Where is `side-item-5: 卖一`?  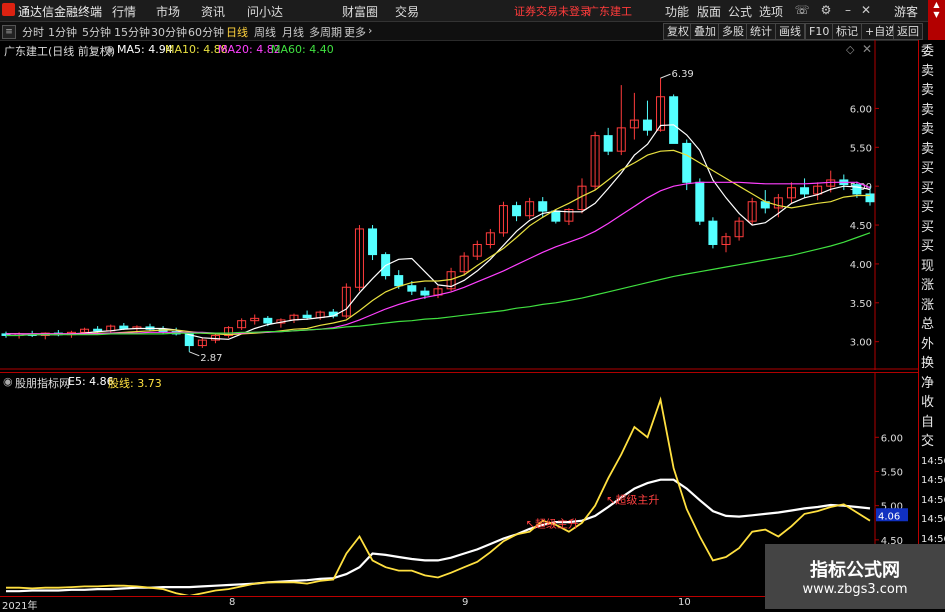 side-item-5: 卖一 is located at coordinates (933, 149).